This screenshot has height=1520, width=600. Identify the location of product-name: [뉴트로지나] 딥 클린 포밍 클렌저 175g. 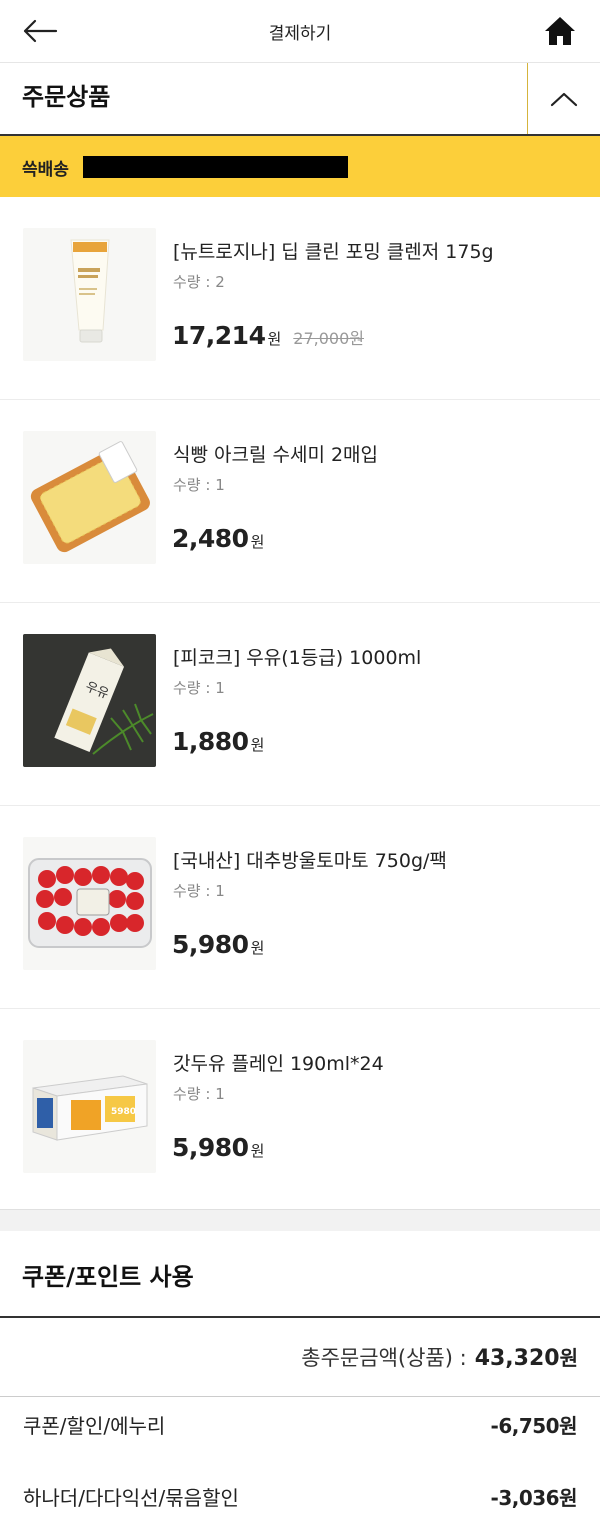
(333, 252).